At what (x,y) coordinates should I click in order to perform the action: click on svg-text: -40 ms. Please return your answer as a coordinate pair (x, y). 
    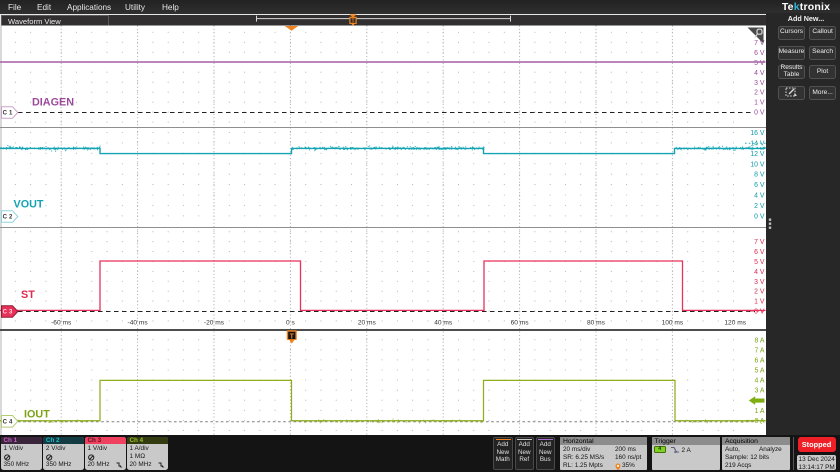
    Looking at the image, I should click on (138, 323).